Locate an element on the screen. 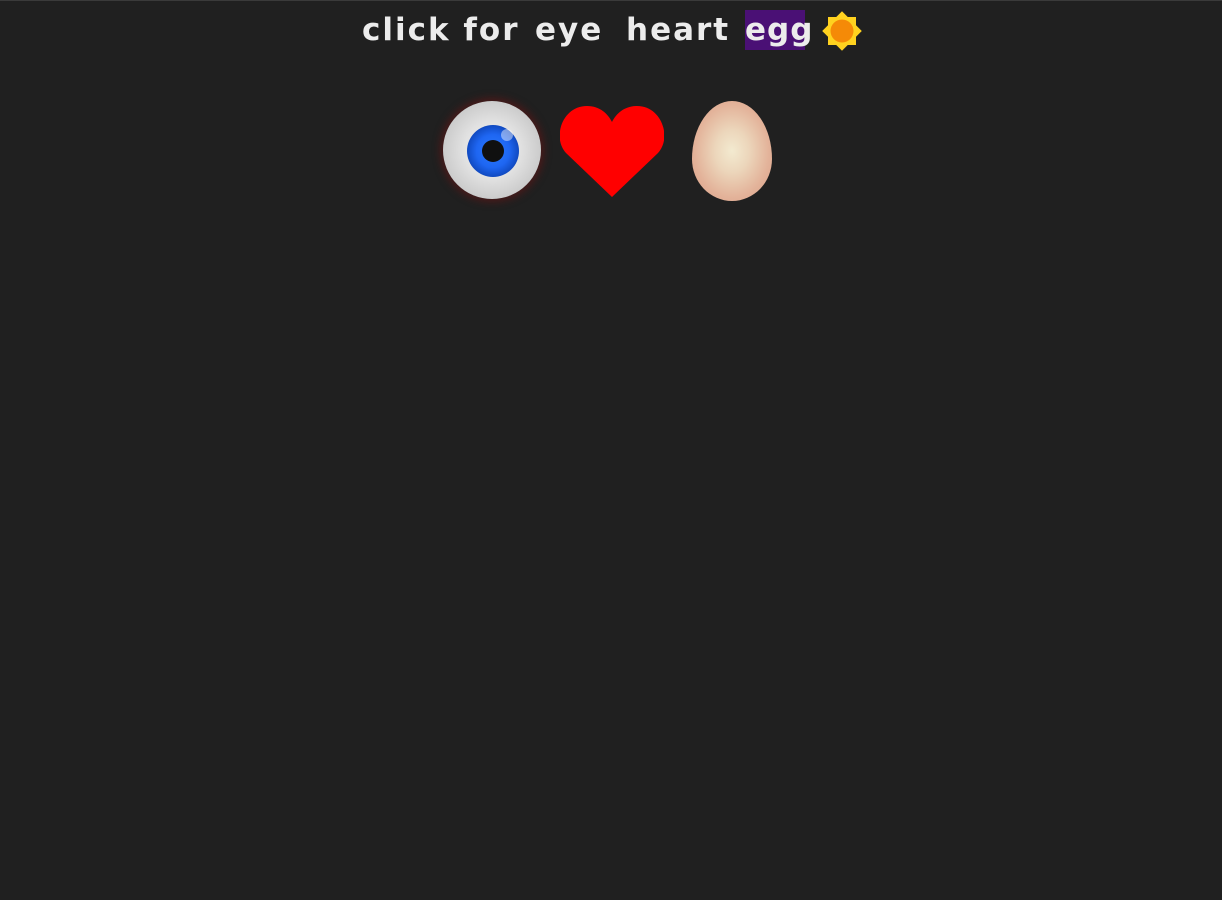 Image resolution: width=1222 pixels, height=900 pixels. eye-pupil is located at coordinates (493, 151).